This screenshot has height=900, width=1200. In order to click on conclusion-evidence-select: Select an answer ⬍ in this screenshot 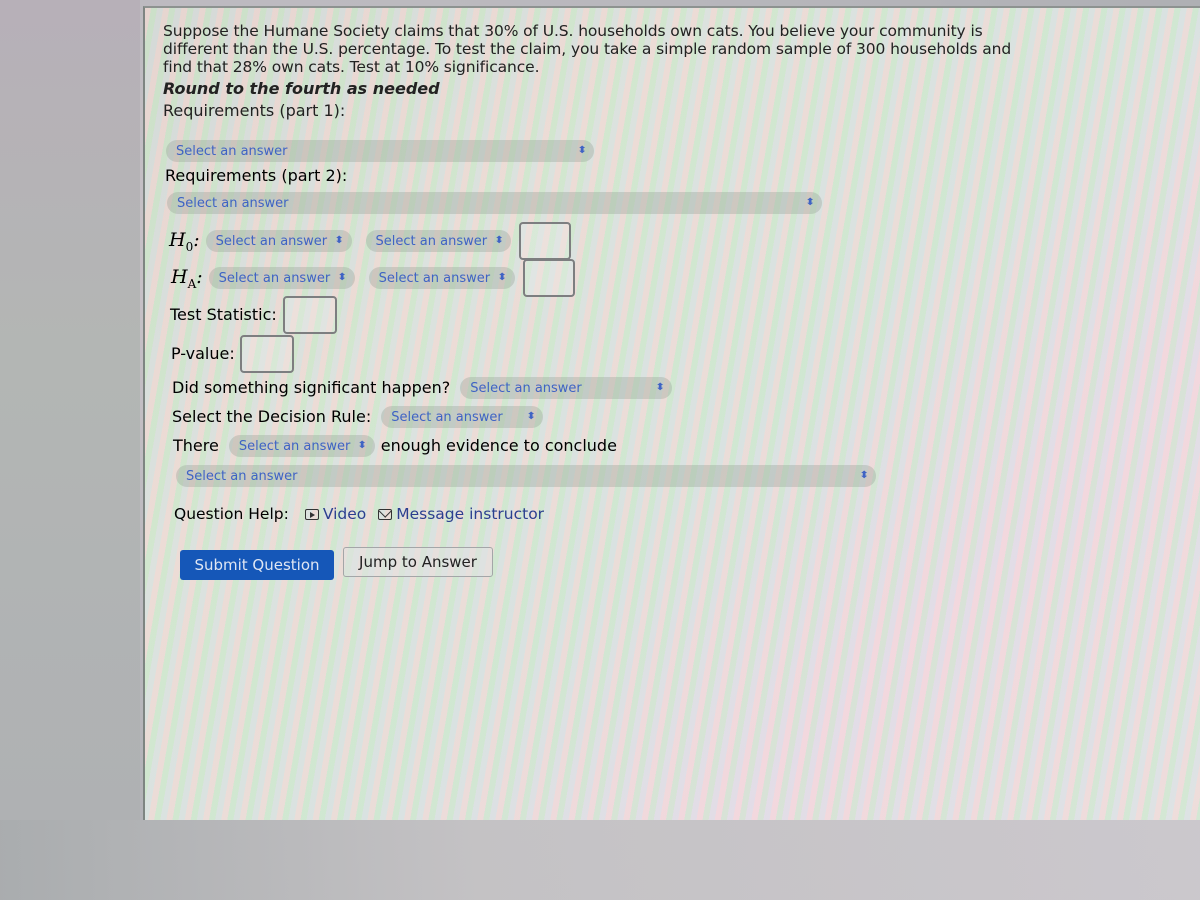, I will do `click(301, 446)`.